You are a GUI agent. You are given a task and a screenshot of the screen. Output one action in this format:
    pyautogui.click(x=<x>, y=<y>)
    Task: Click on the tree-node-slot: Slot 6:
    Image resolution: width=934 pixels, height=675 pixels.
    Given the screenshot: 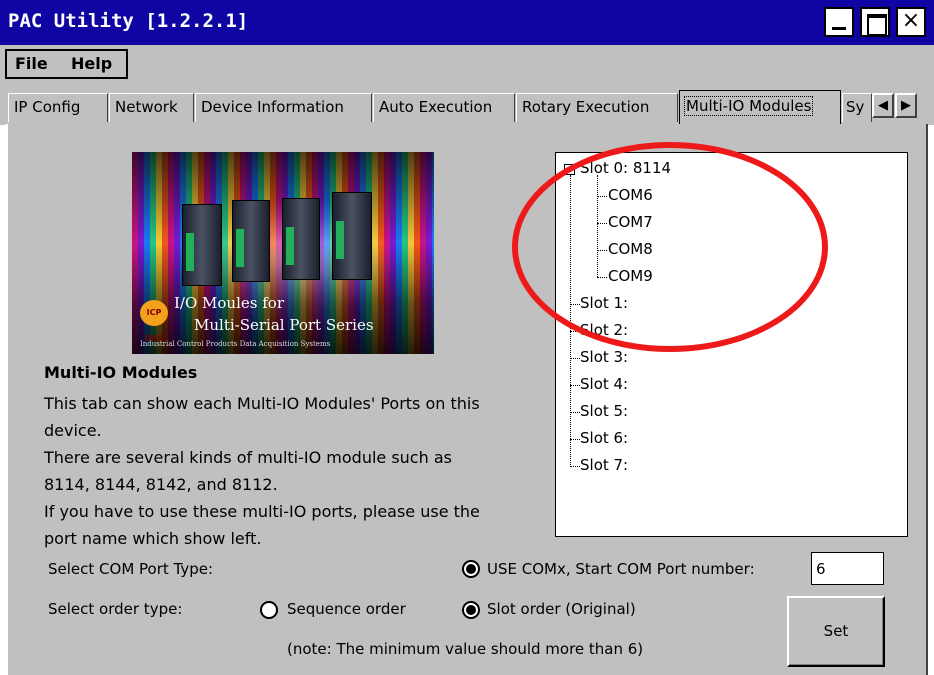 What is the action you would take?
    pyautogui.click(x=604, y=438)
    